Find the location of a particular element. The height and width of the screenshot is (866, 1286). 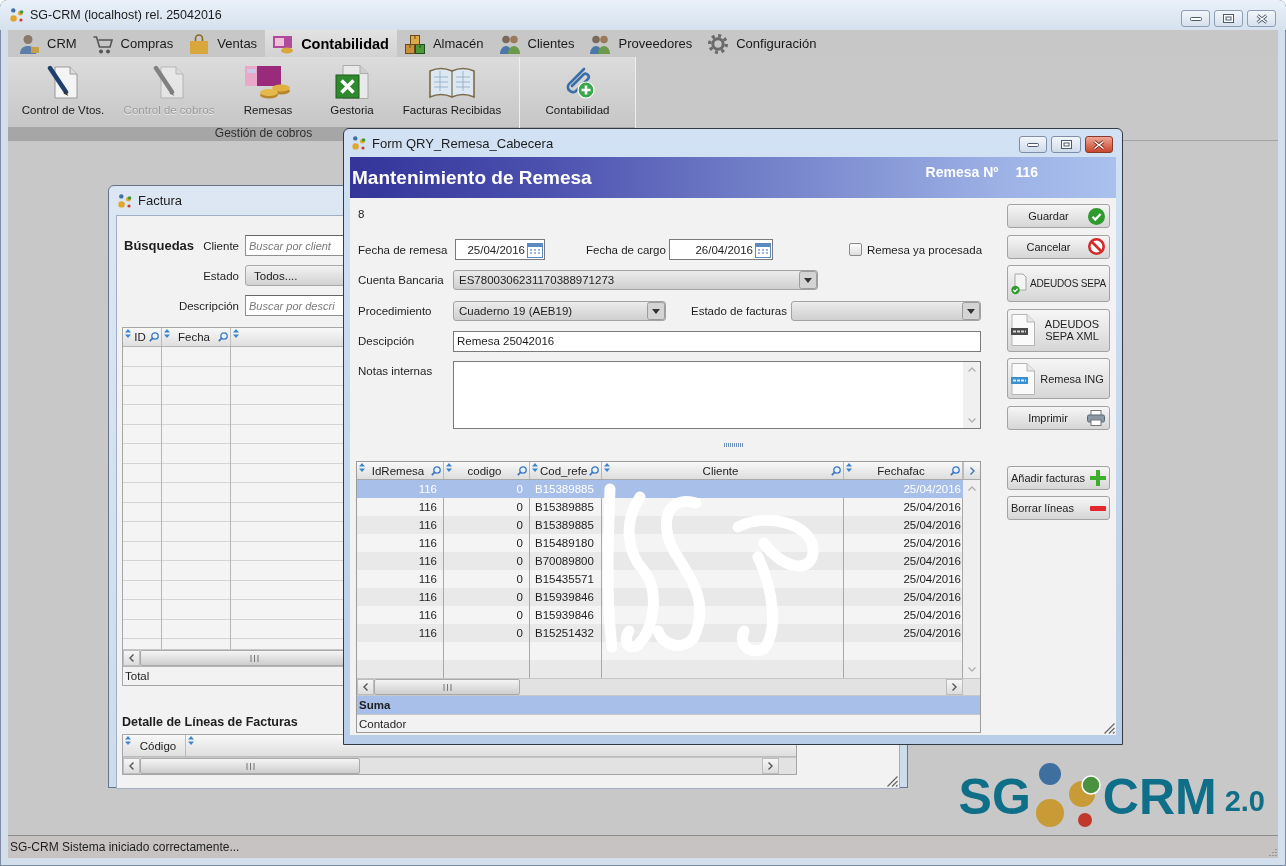

field-label: Descripción is located at coordinates (208, 305).